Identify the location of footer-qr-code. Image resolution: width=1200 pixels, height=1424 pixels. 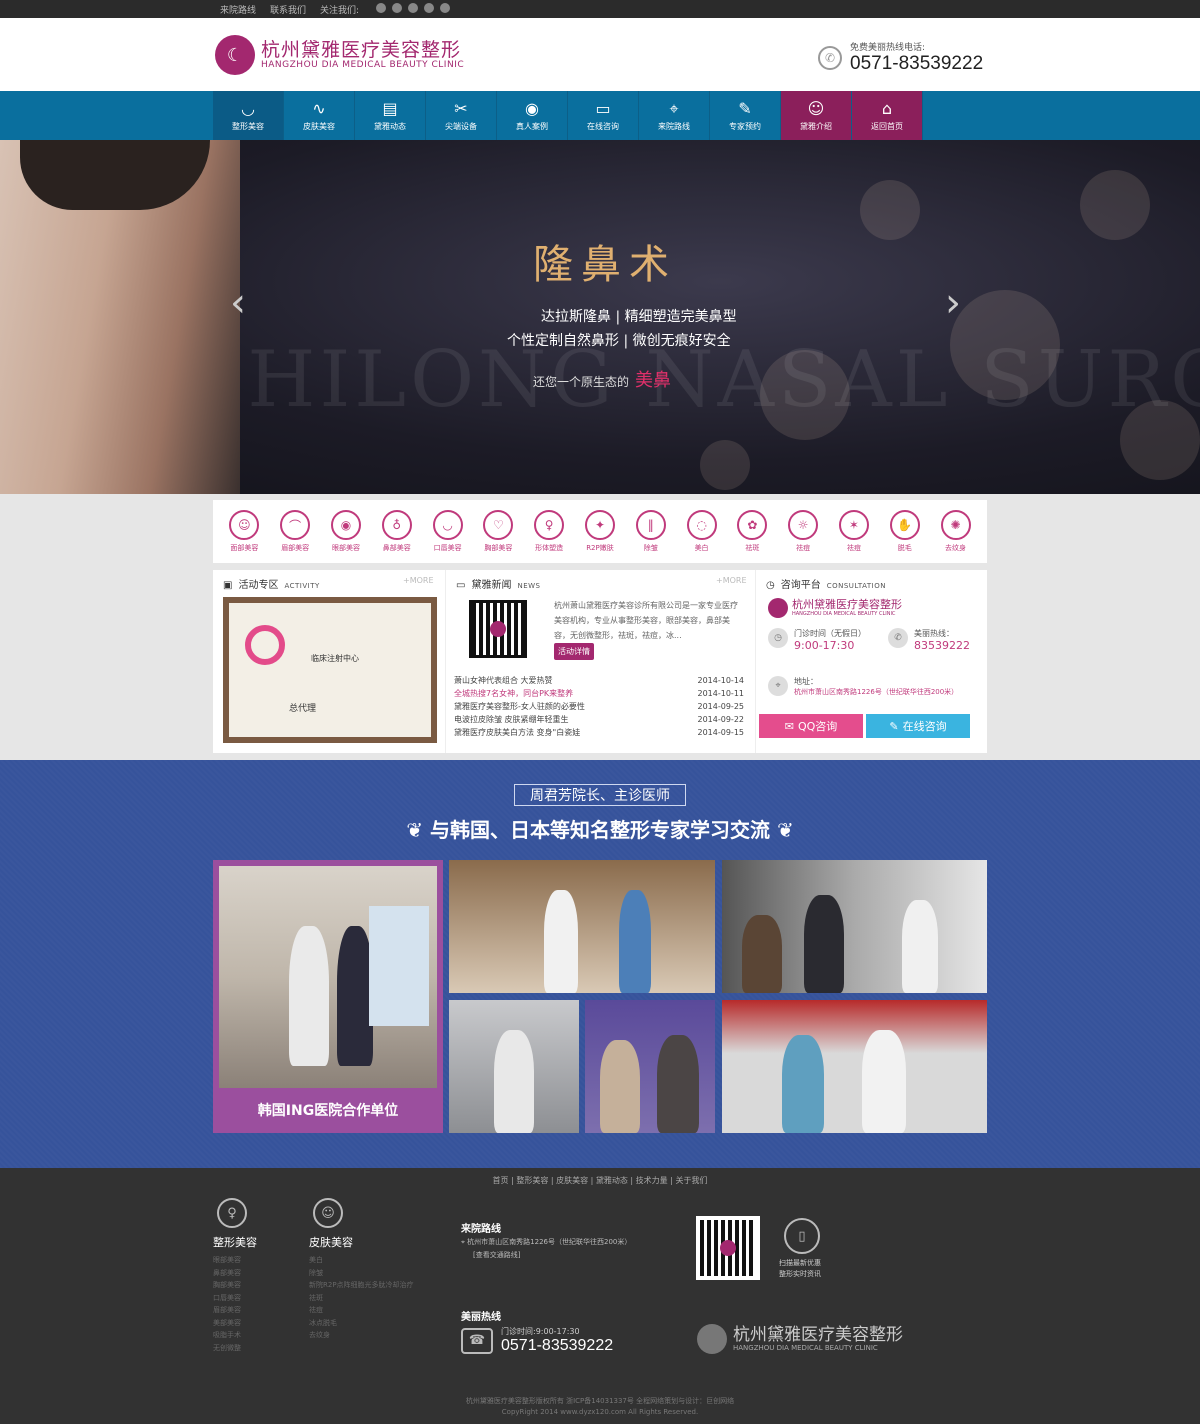
(728, 1248).